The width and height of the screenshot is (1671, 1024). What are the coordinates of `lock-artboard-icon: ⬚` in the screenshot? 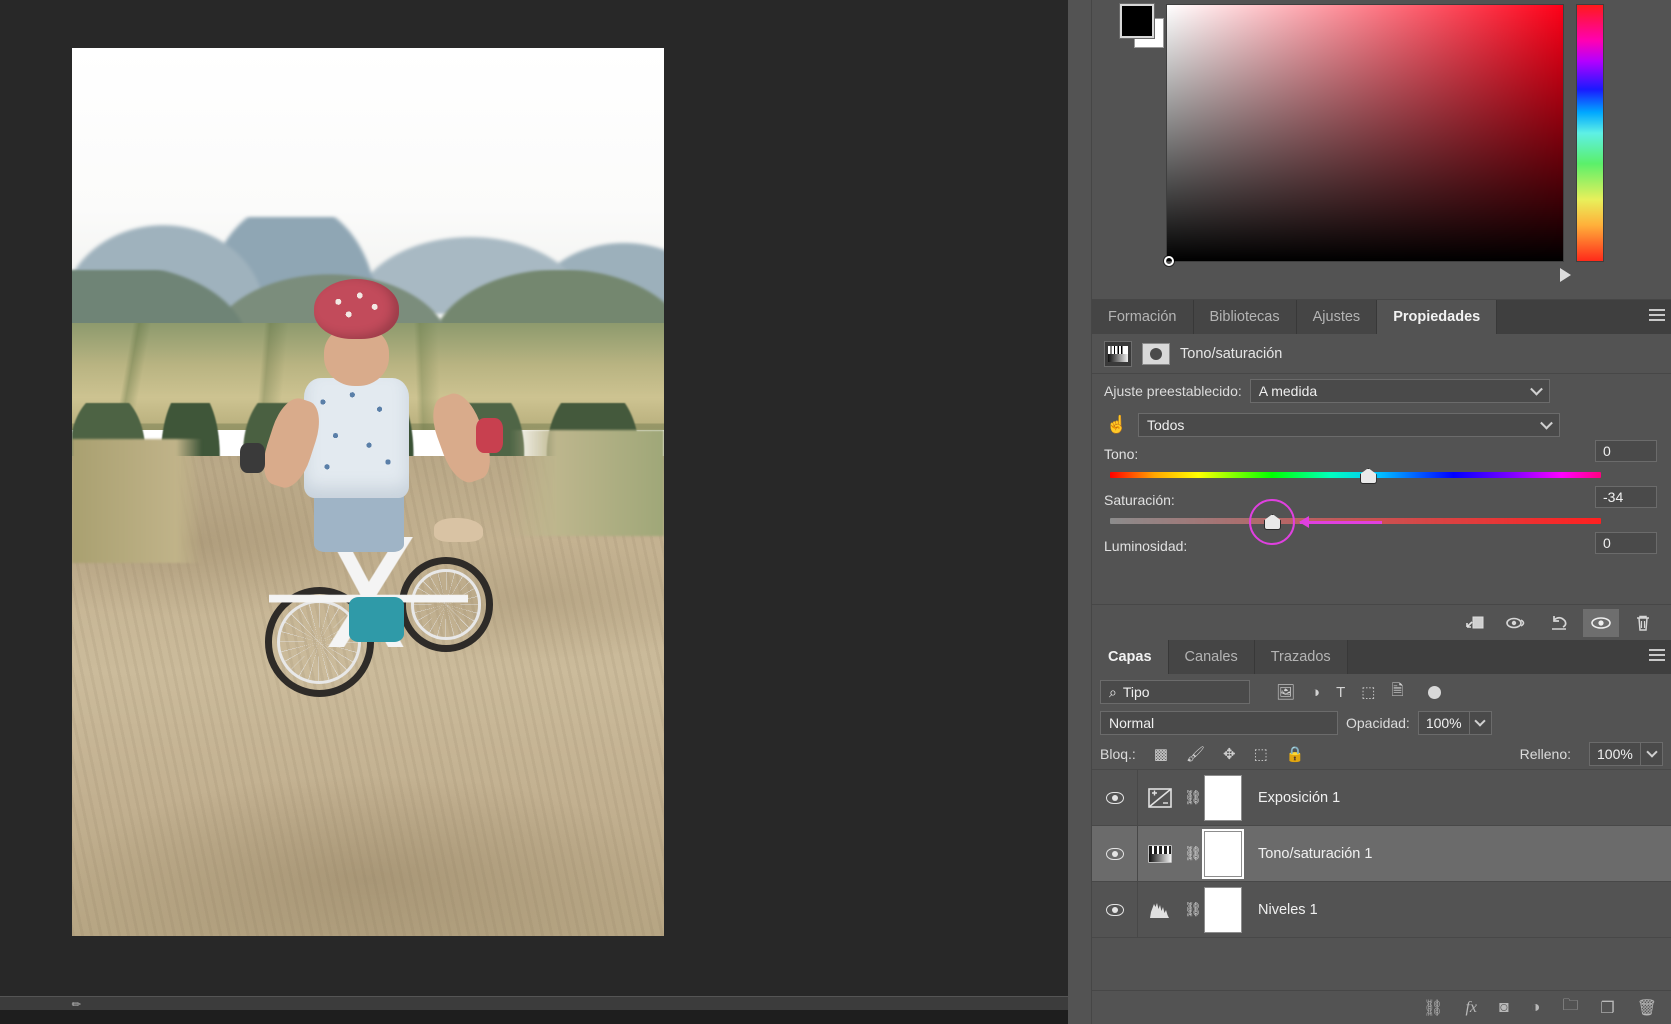 It's located at (1261, 754).